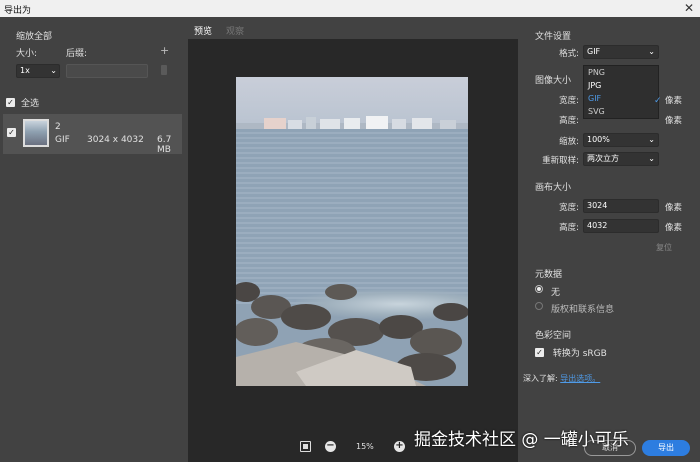  I want to click on tab-compare: 观察, so click(235, 30).